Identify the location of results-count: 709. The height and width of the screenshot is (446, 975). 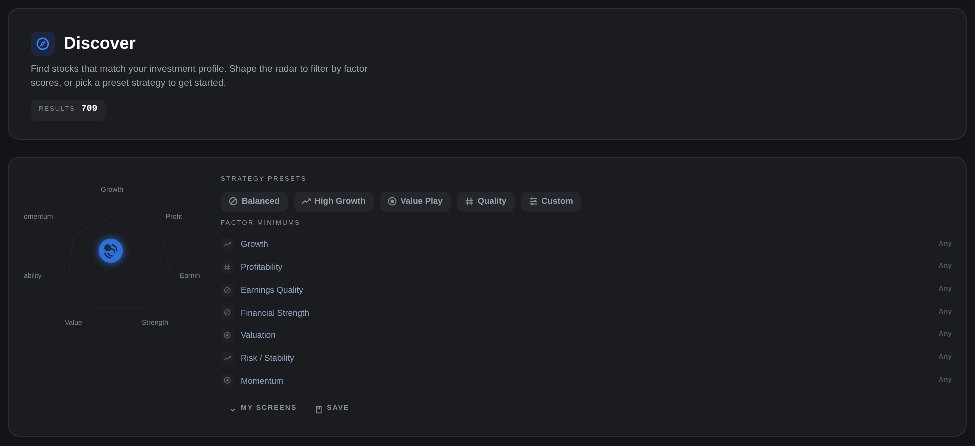
(90, 109).